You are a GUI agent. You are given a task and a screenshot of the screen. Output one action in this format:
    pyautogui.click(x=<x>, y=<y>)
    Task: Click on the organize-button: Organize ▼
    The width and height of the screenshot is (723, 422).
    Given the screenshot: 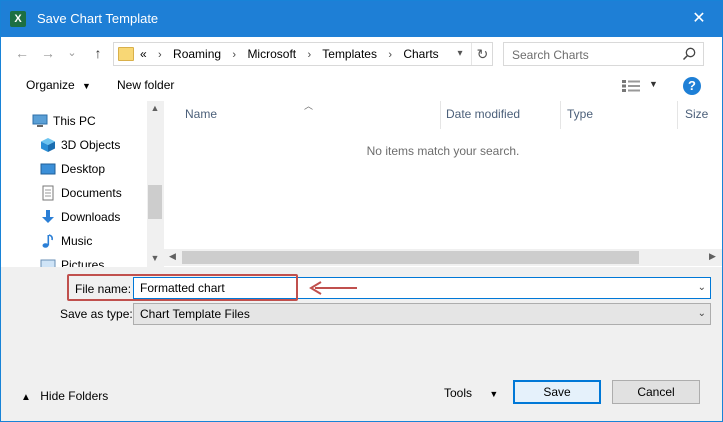 What is the action you would take?
    pyautogui.click(x=58, y=85)
    